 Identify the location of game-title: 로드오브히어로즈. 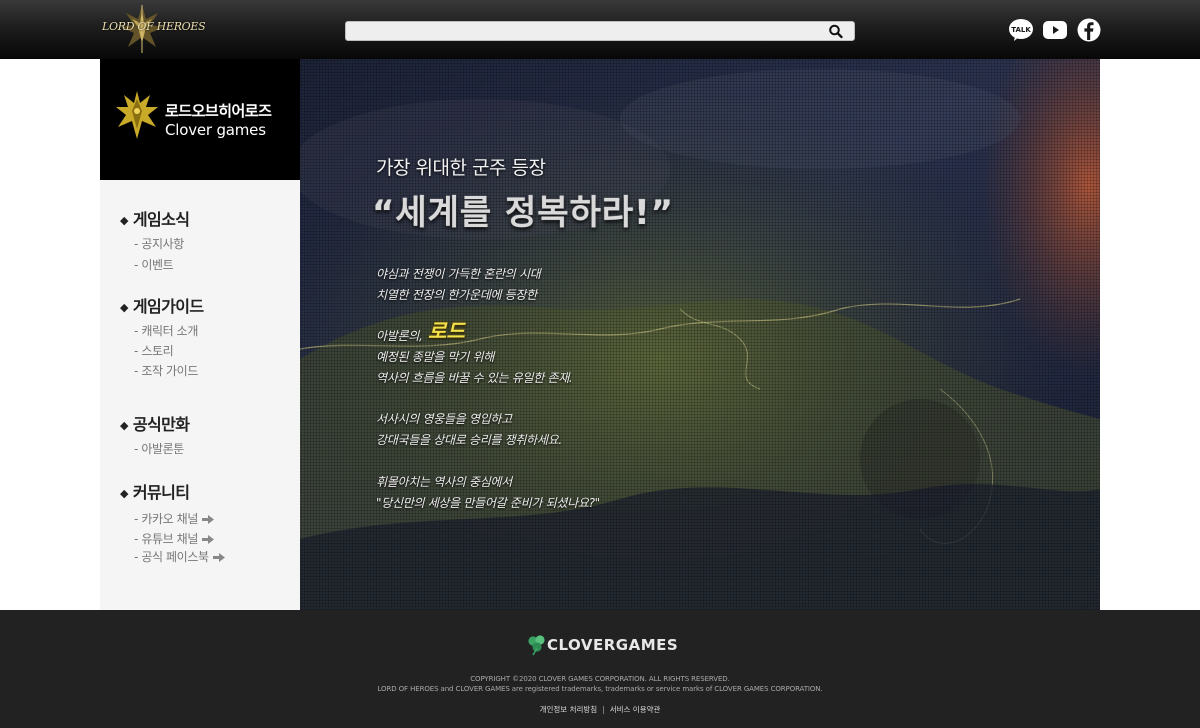
(218, 111).